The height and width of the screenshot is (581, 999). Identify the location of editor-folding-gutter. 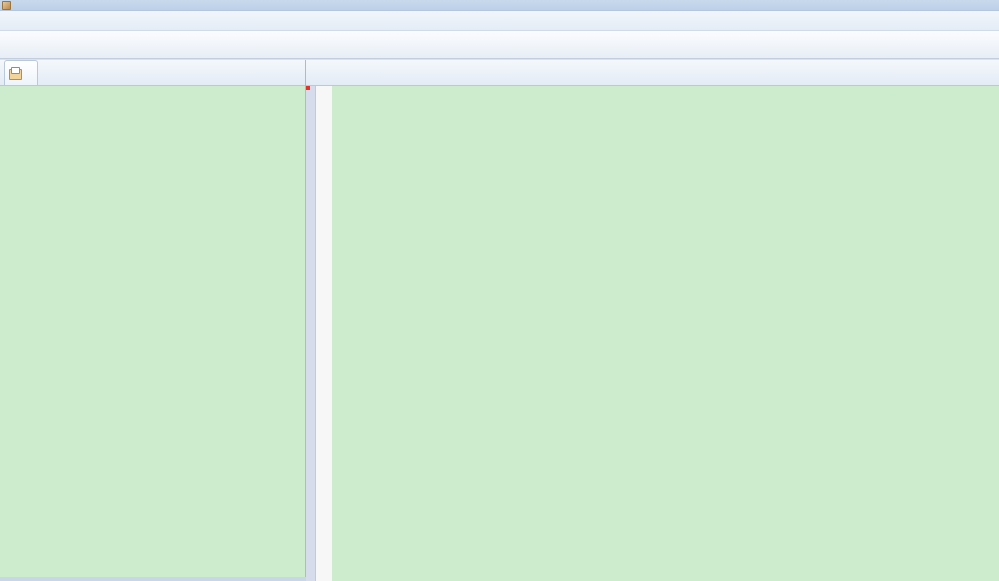
(336, 333).